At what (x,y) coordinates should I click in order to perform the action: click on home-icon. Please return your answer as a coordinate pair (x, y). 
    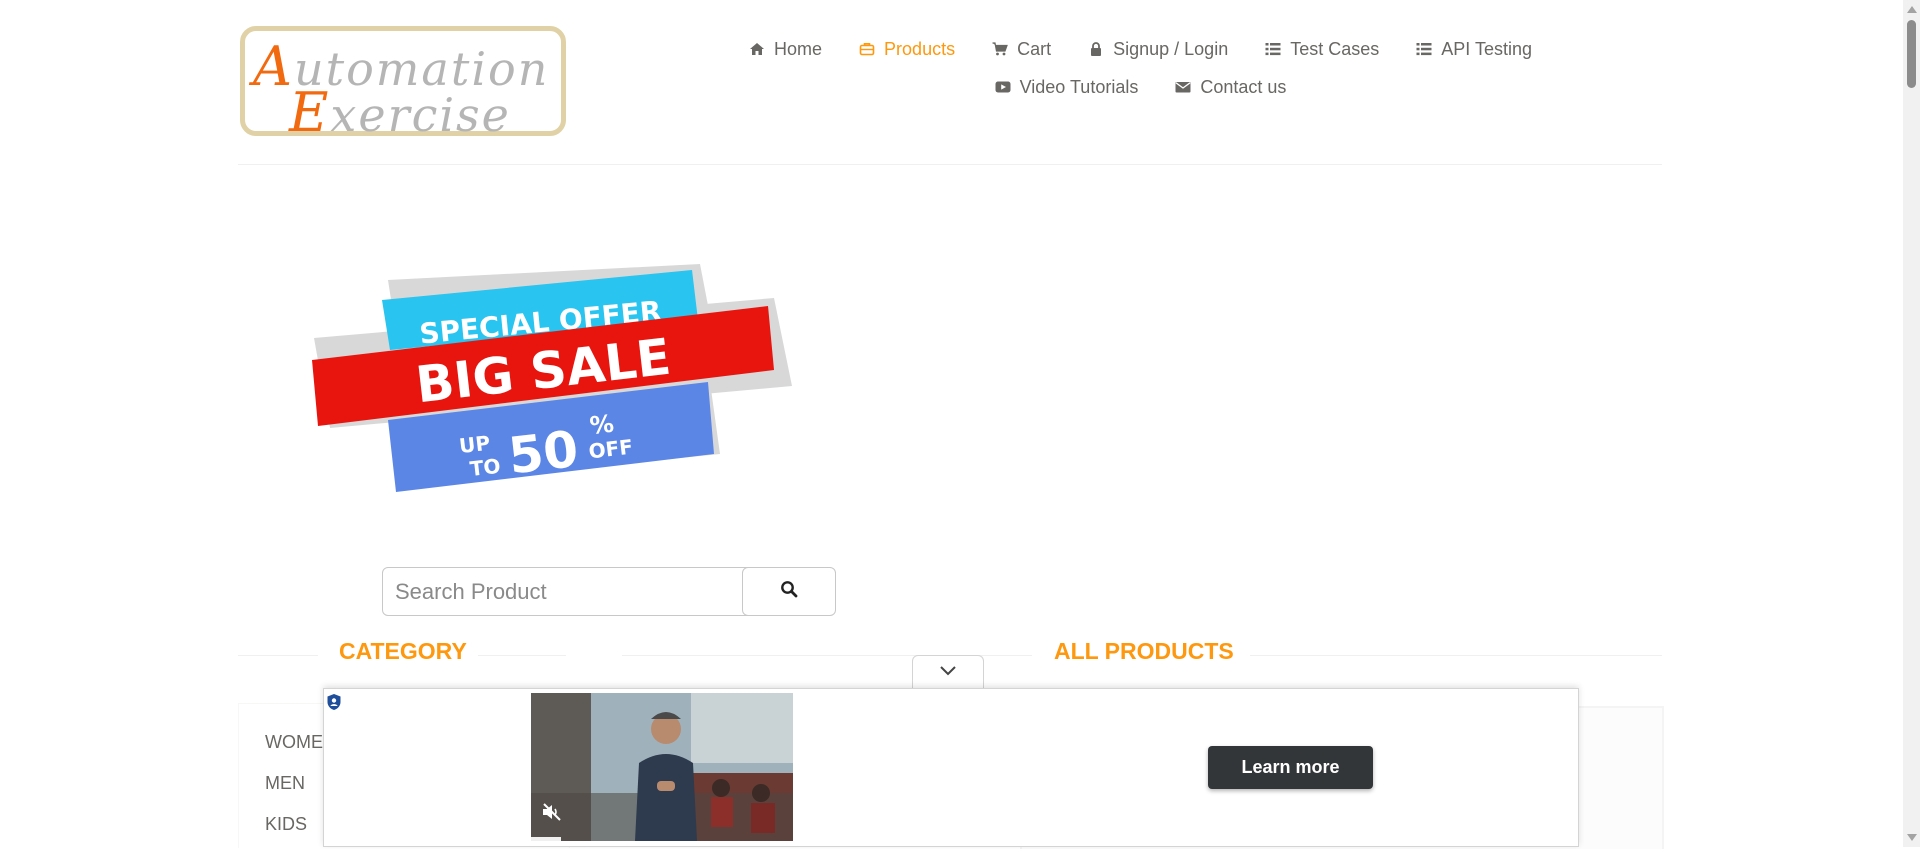
    Looking at the image, I should click on (757, 49).